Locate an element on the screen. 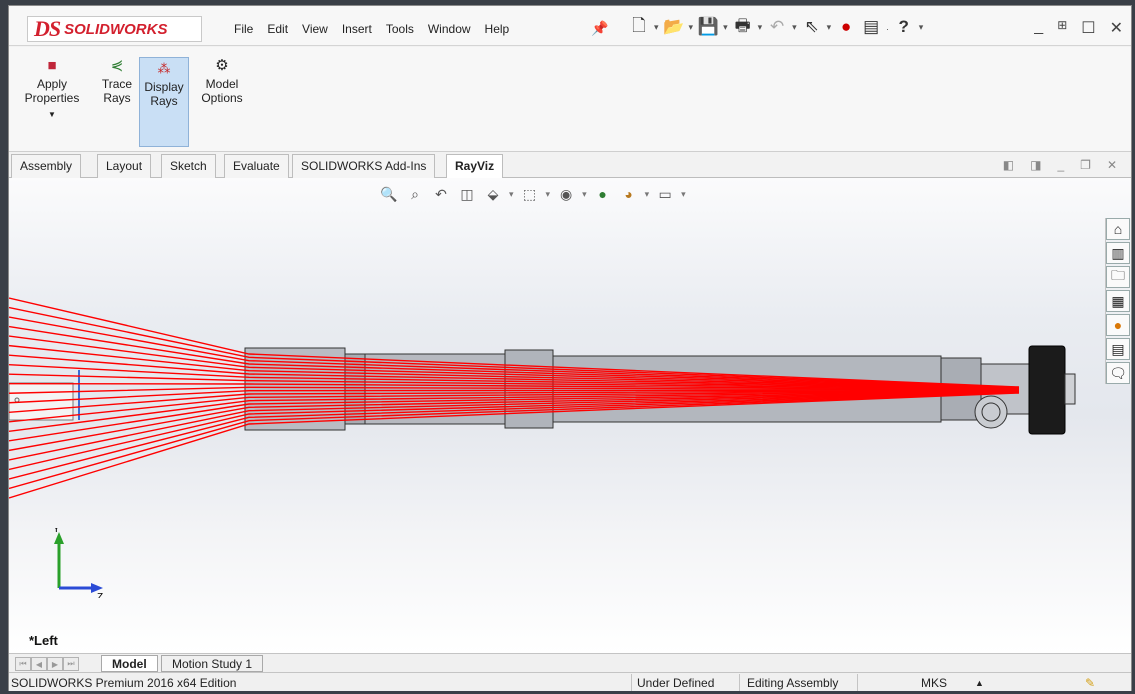 The width and height of the screenshot is (1135, 694). tab-evaluate: Evaluate is located at coordinates (256, 166).